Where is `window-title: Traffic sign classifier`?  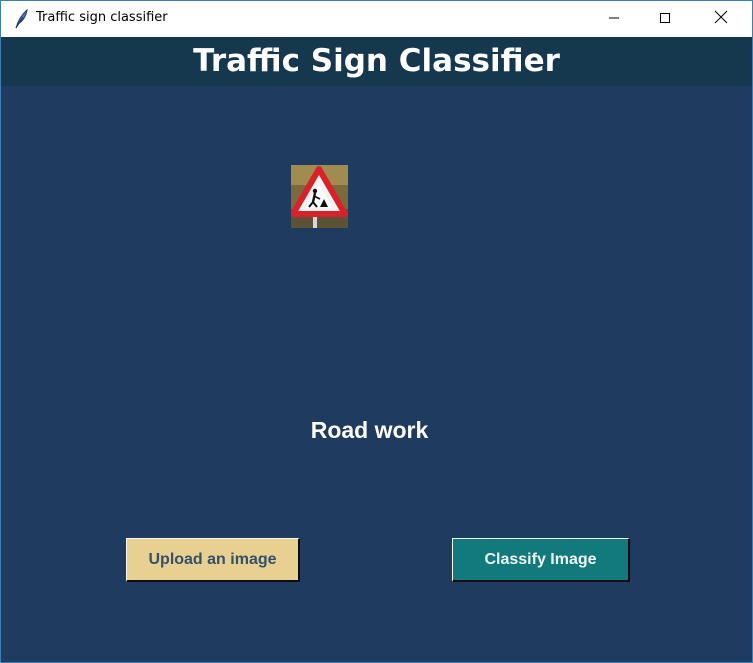
window-title: Traffic sign classifier is located at coordinates (102, 17).